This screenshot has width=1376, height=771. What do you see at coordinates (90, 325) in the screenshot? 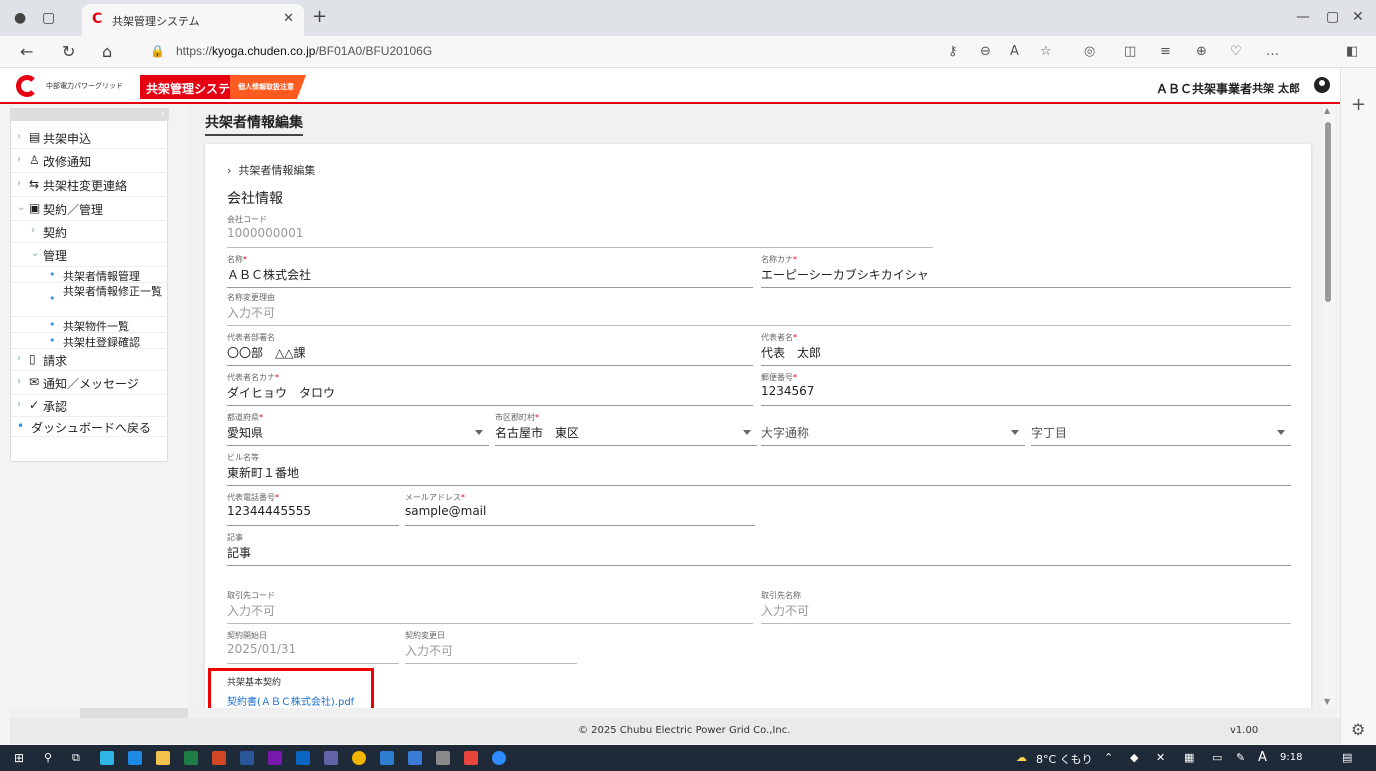
I see `sidebar-item-property-list: • 共架物件一覧` at bounding box center [90, 325].